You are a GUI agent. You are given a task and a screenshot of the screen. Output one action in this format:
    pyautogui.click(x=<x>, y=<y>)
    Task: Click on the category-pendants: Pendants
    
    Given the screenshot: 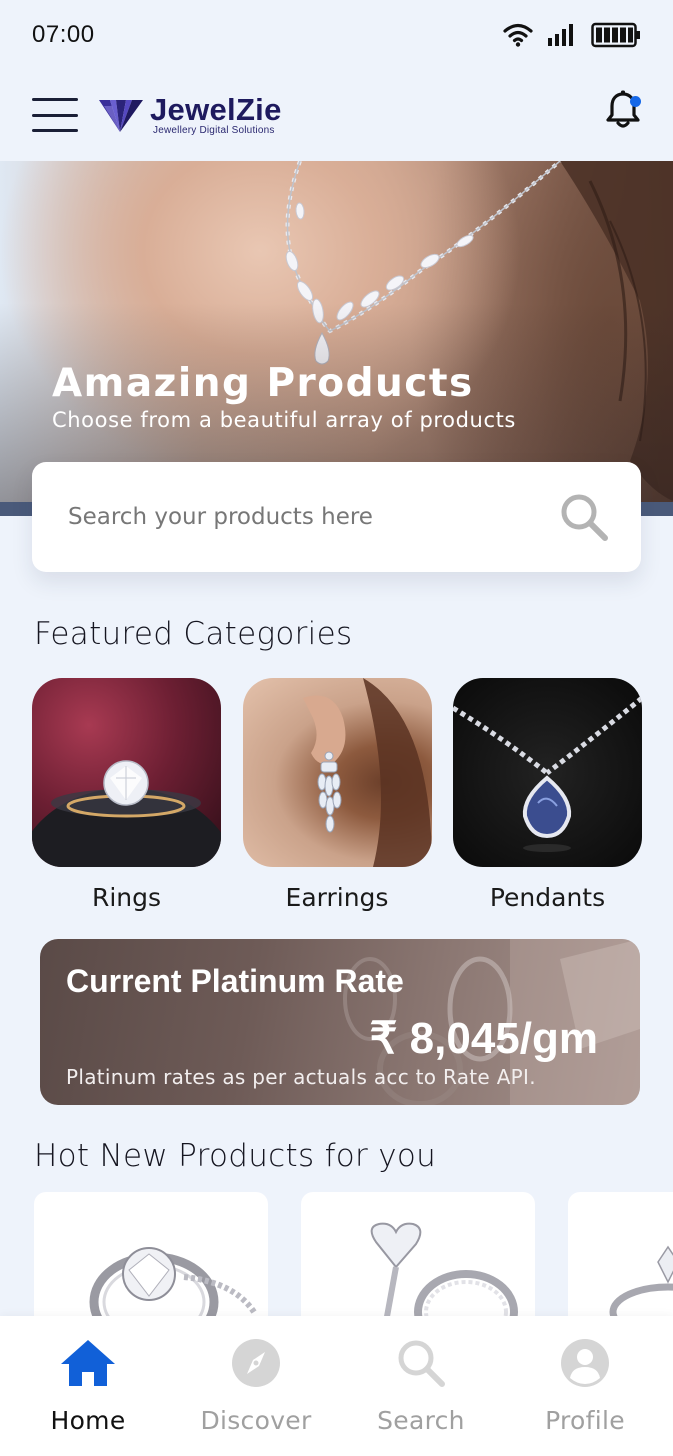 What is the action you would take?
    pyautogui.click(x=547, y=795)
    